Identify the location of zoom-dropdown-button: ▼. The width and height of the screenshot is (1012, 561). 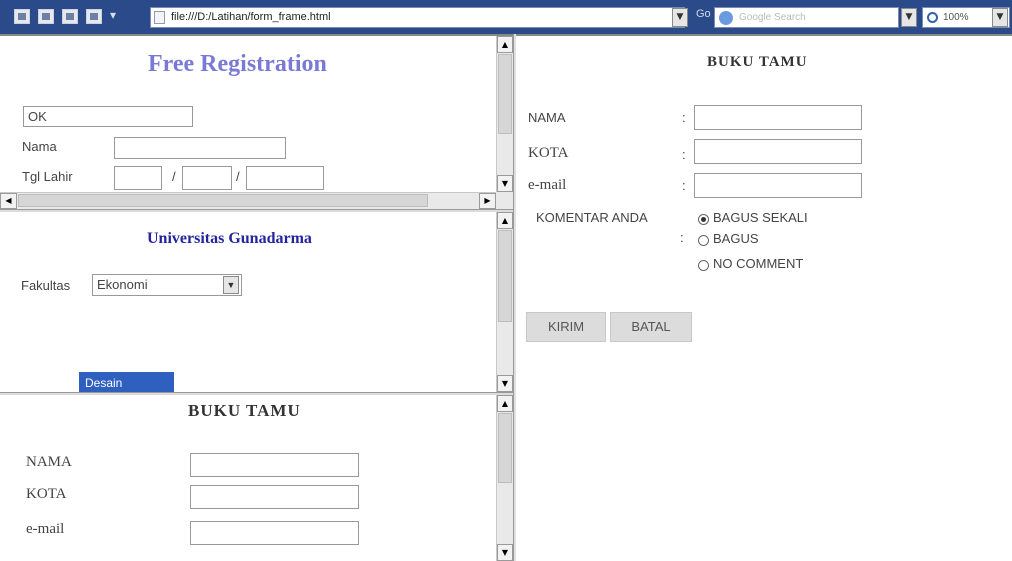
(1000, 17).